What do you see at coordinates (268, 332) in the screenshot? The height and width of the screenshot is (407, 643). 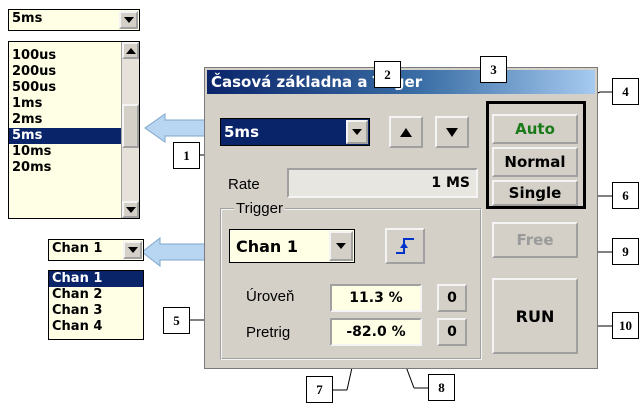 I see `pretrig-label: Pretrig` at bounding box center [268, 332].